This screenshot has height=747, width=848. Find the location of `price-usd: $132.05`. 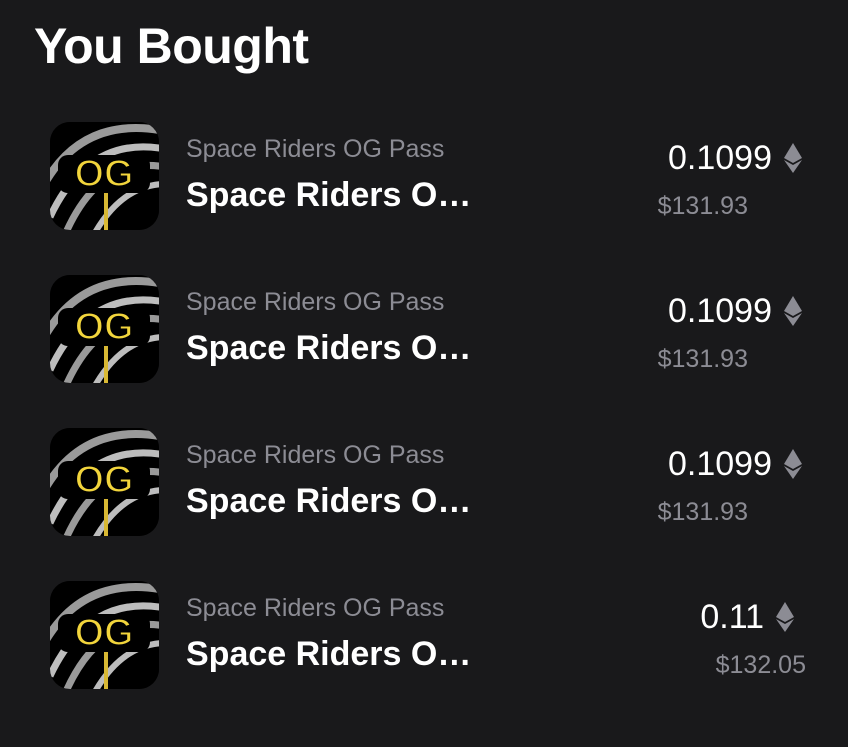

price-usd: $132.05 is located at coordinates (760, 665).